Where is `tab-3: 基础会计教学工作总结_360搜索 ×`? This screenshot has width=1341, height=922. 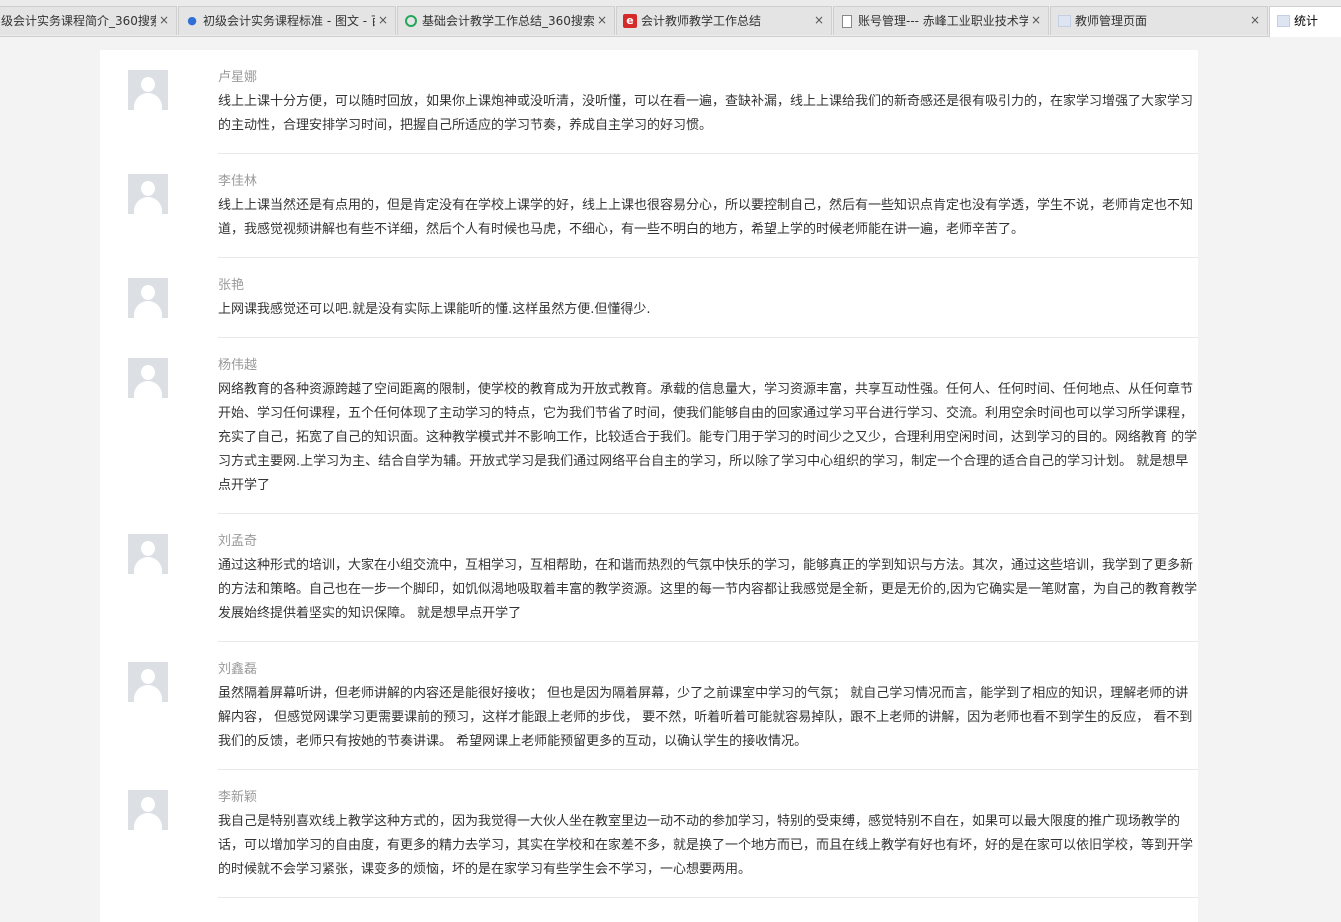
tab-3: 基础会计教学工作总结_360搜索 × is located at coordinates (506, 20).